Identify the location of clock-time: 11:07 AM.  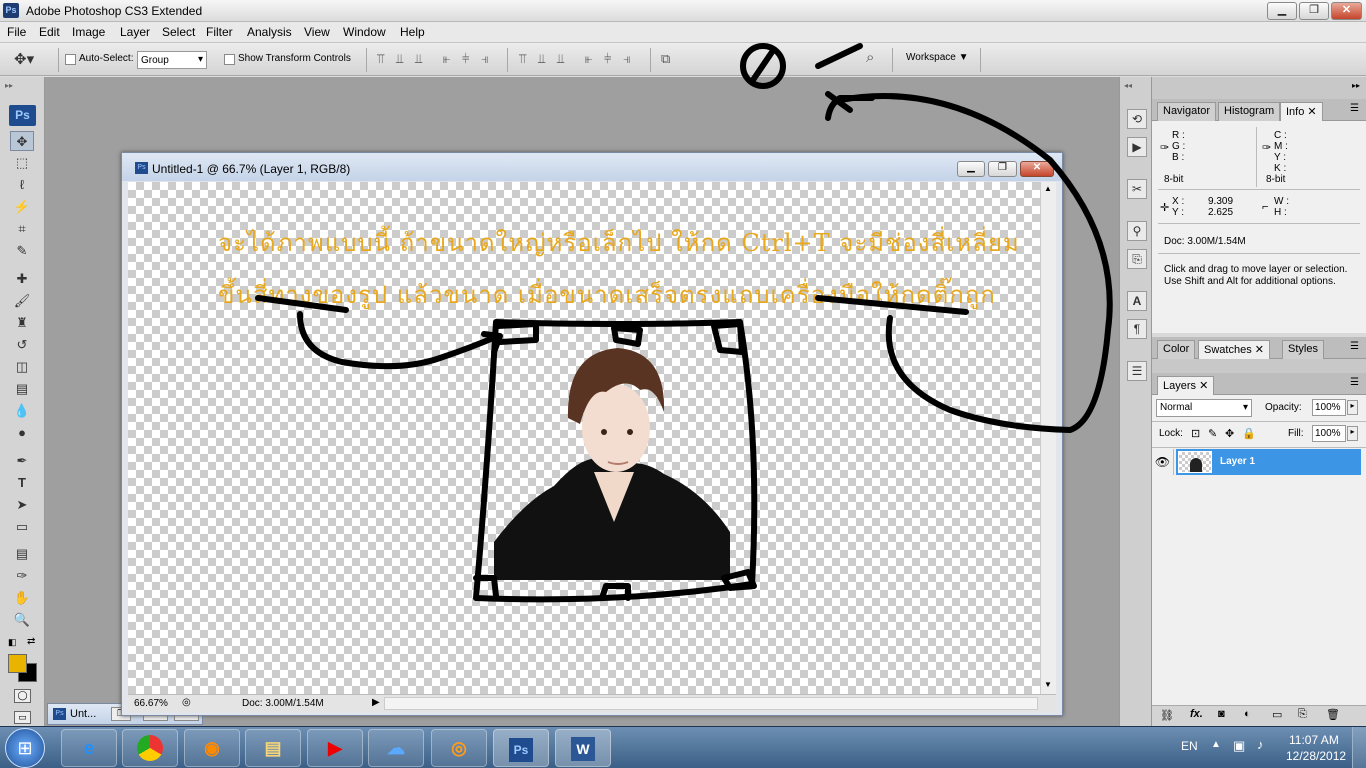
(1314, 740).